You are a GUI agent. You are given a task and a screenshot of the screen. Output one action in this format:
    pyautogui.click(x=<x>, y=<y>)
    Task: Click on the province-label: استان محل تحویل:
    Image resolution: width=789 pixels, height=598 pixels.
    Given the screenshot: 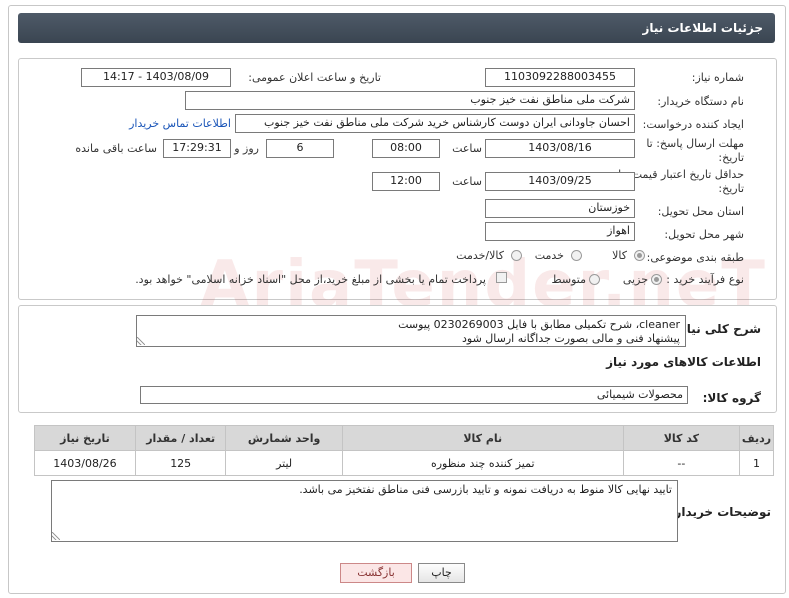 What is the action you would take?
    pyautogui.click(x=700, y=211)
    